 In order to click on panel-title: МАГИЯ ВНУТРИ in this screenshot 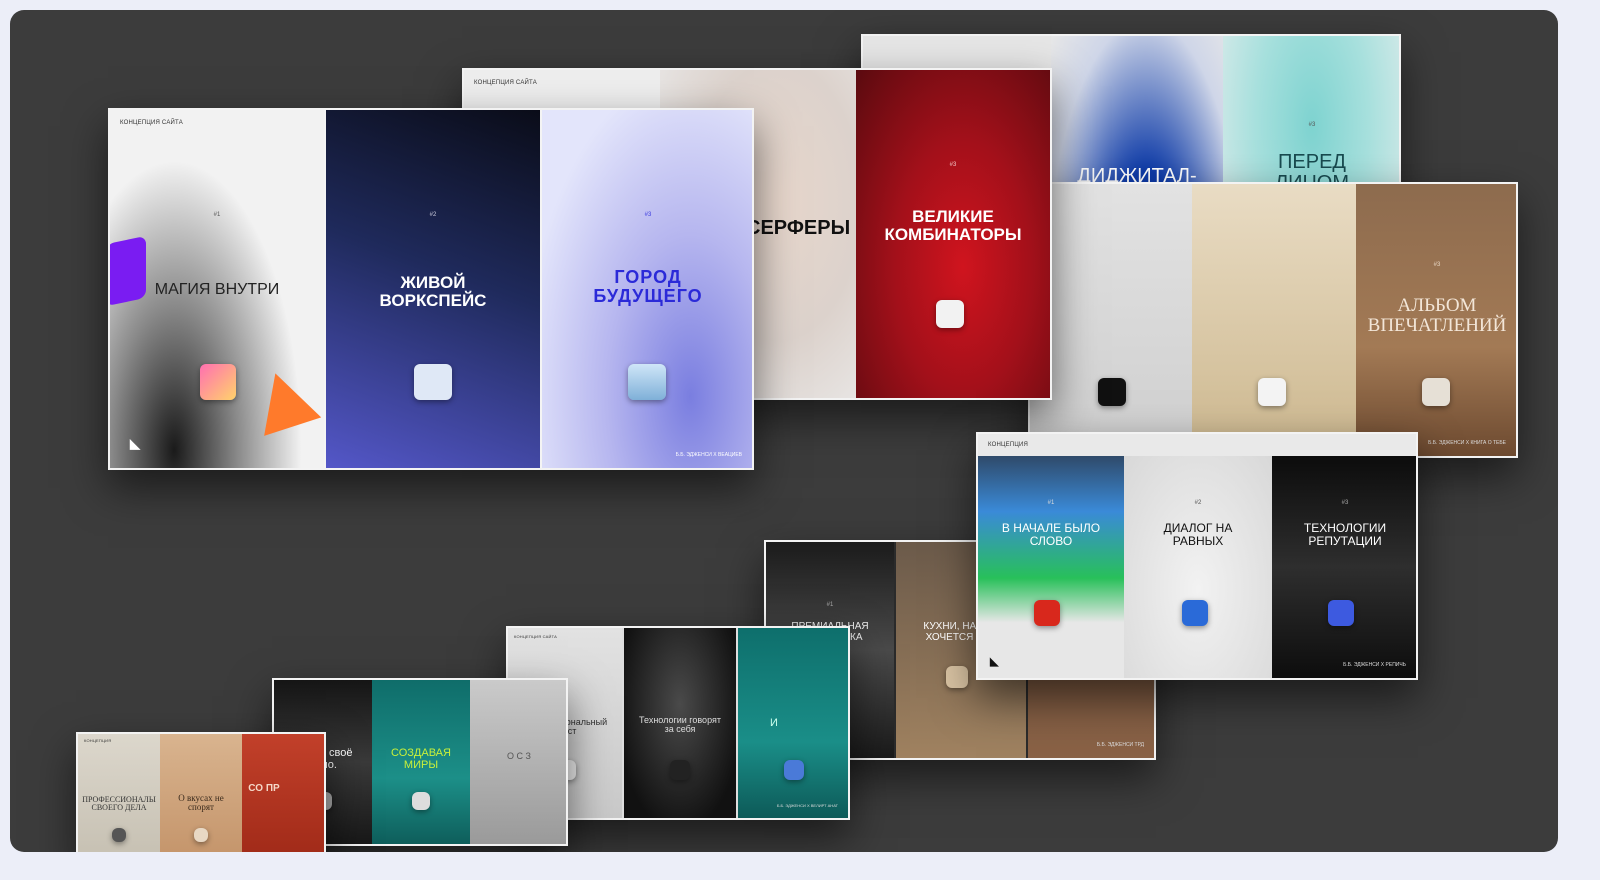, I will do `click(217, 289)`.